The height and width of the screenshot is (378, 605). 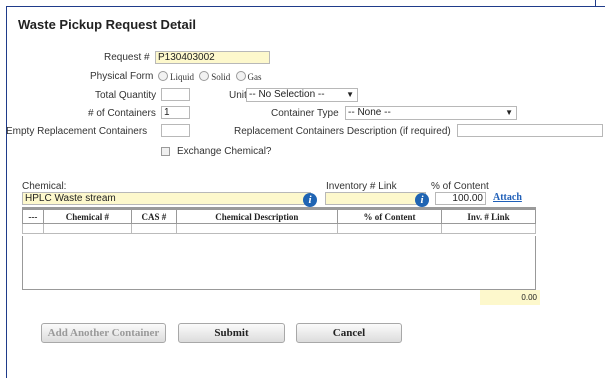 I want to click on container-type-label: Container Type, so click(x=305, y=113).